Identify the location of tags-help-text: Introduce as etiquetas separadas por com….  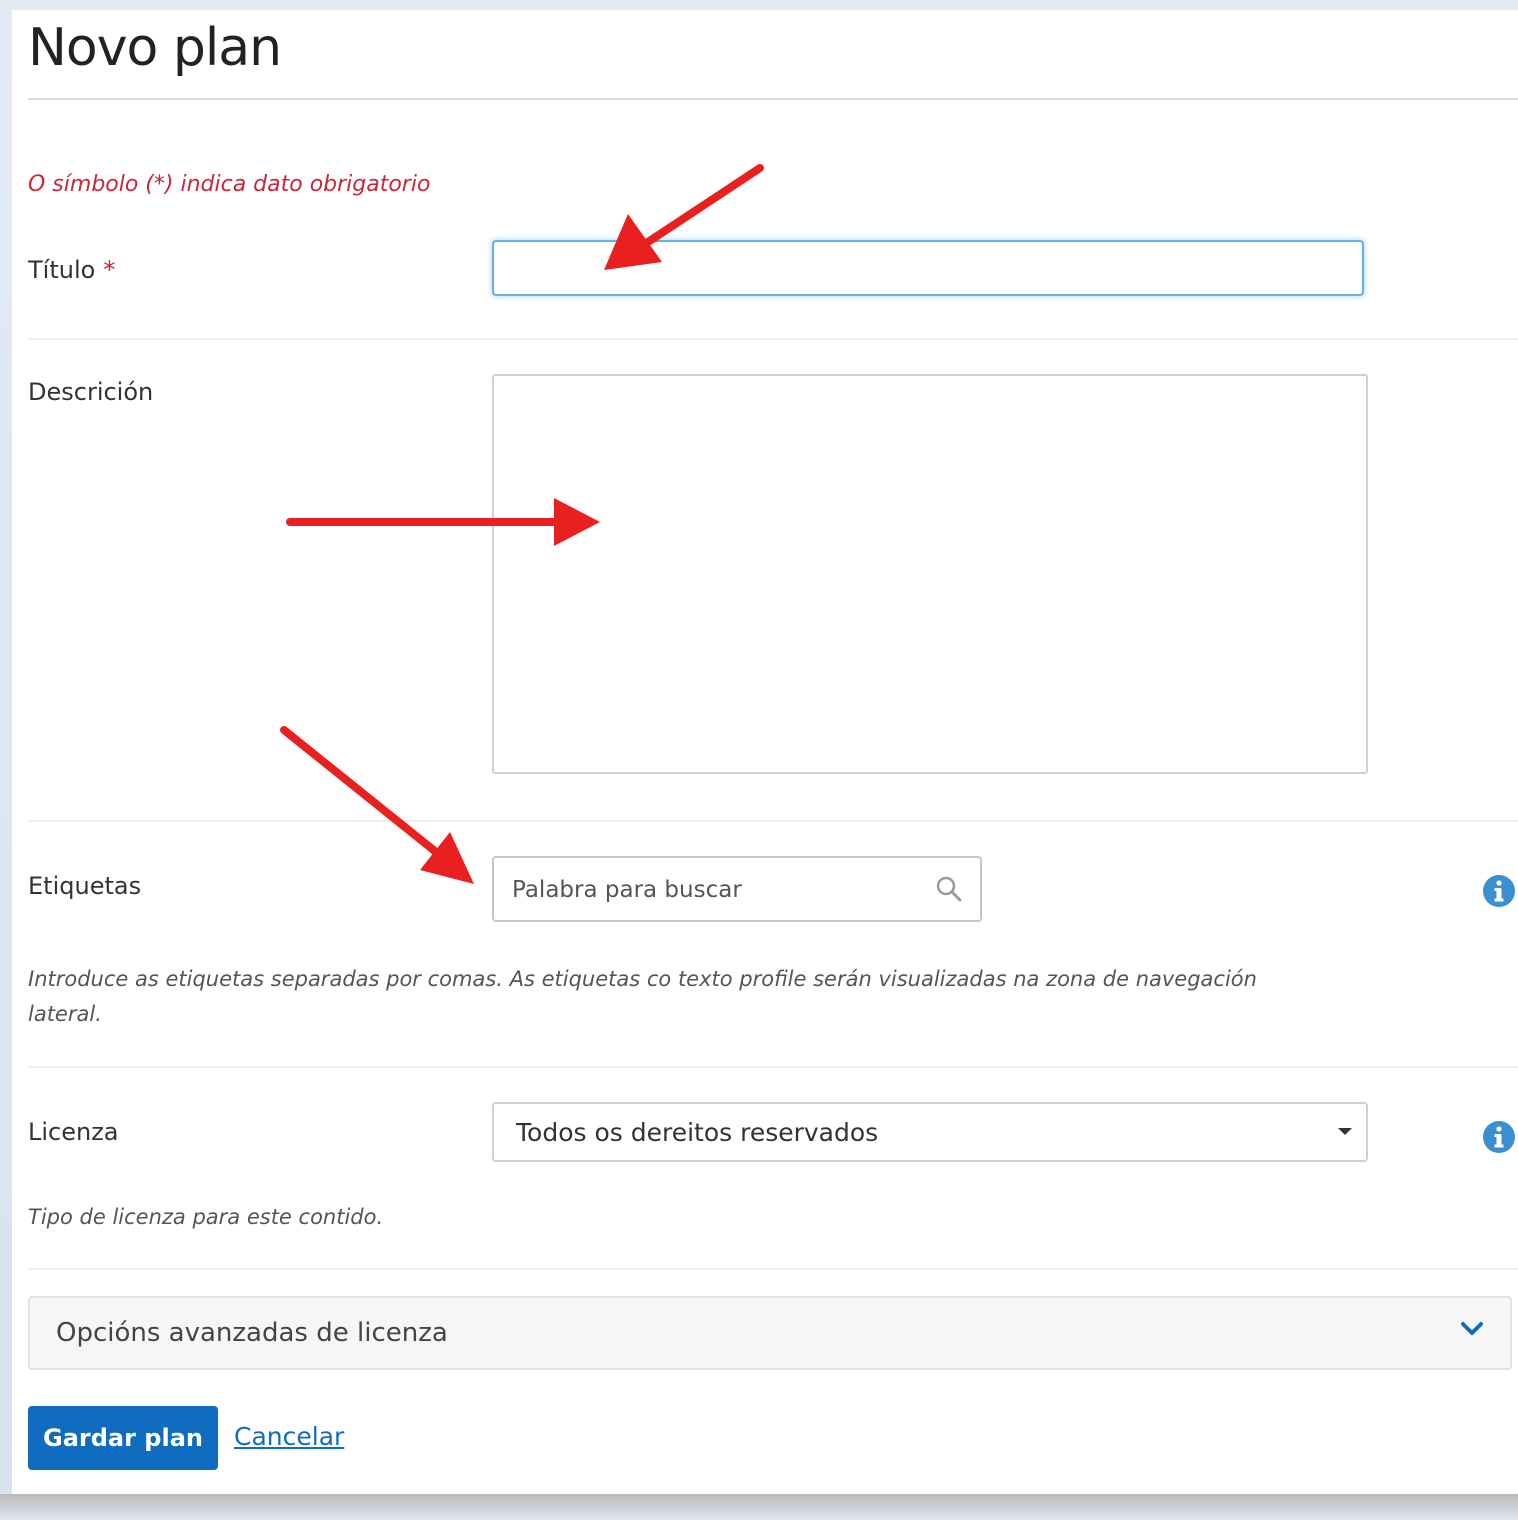
(678, 997).